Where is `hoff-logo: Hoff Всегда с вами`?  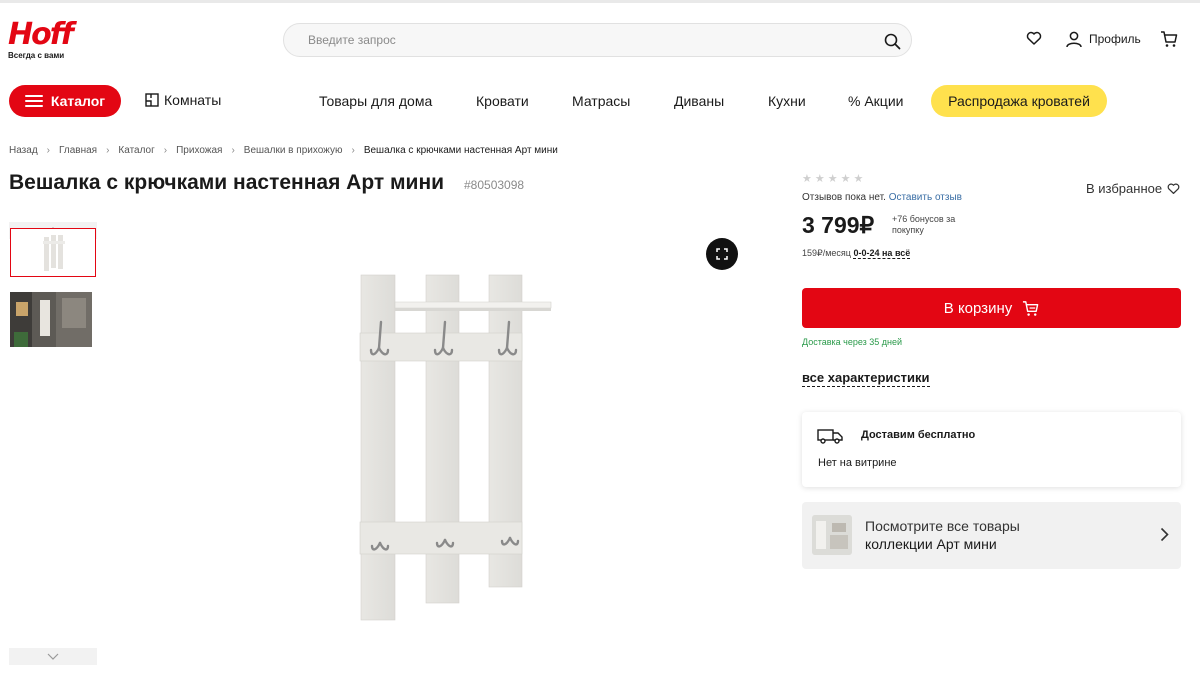 hoff-logo: Hoff Всегда с вами is located at coordinates (43, 42).